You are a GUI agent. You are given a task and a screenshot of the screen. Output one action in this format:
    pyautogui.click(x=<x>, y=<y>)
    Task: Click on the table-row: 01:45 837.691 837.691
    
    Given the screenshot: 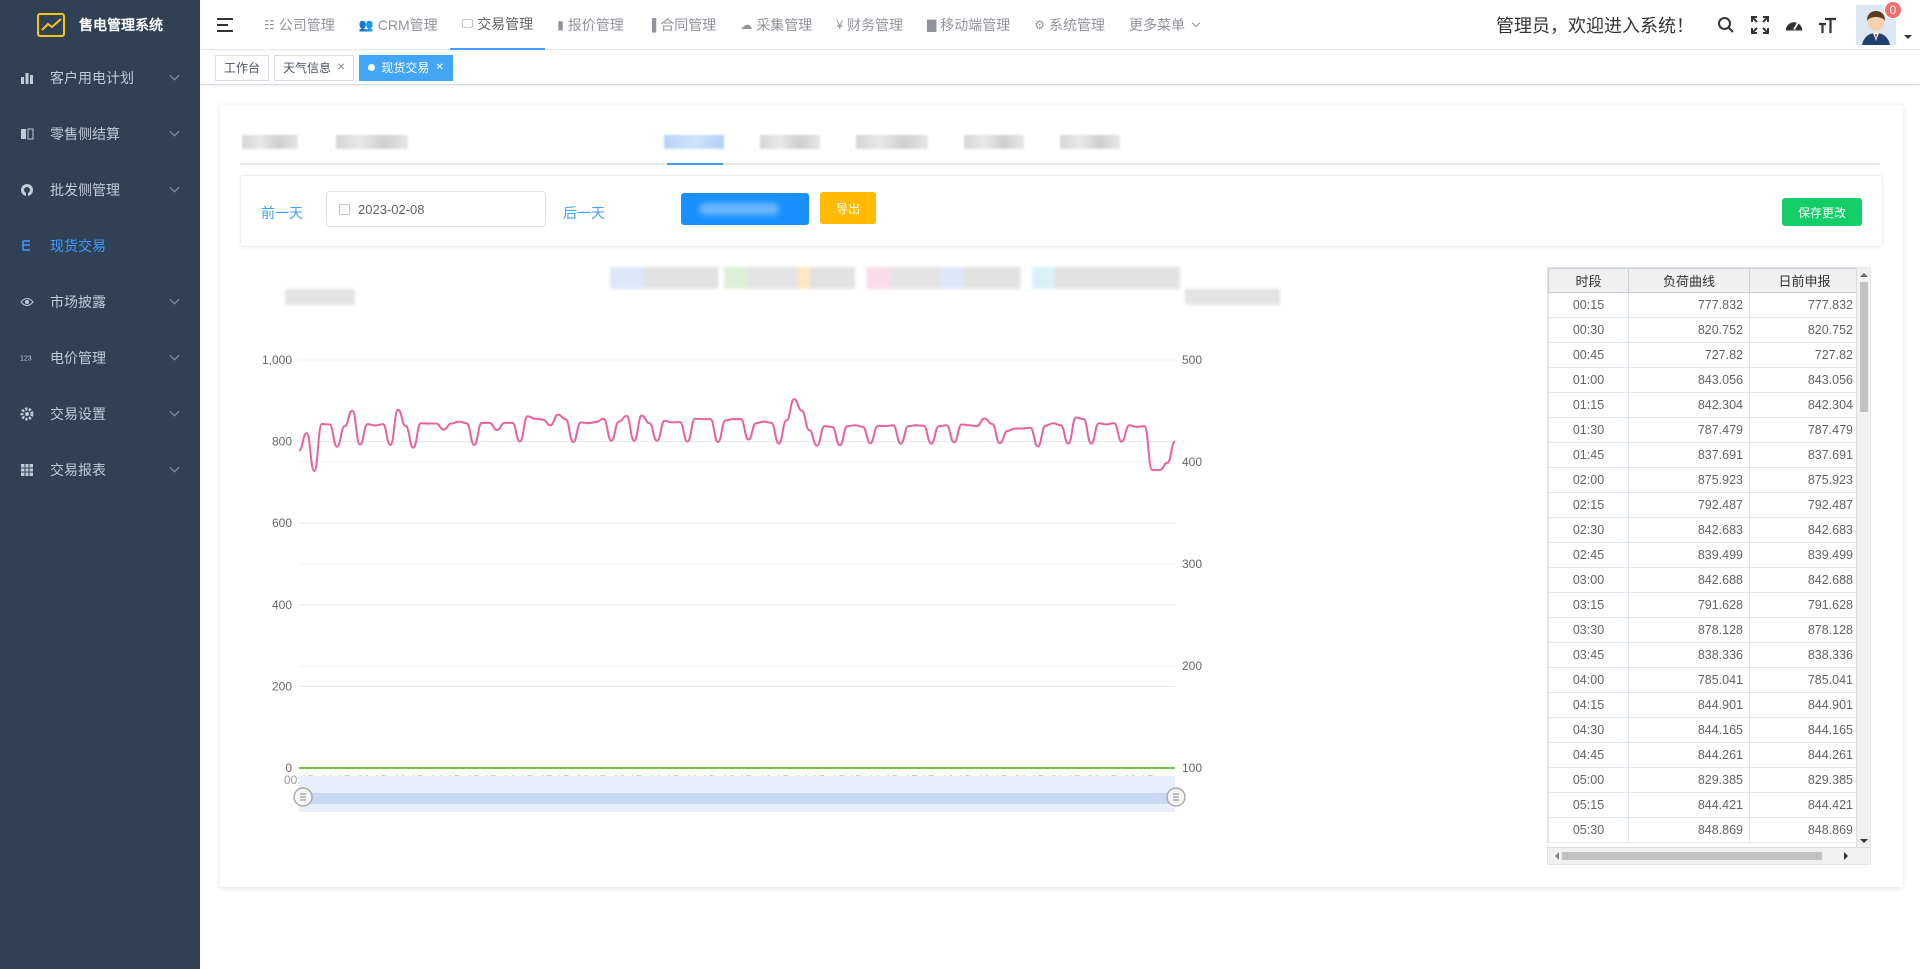 What is the action you would take?
    pyautogui.click(x=1704, y=455)
    